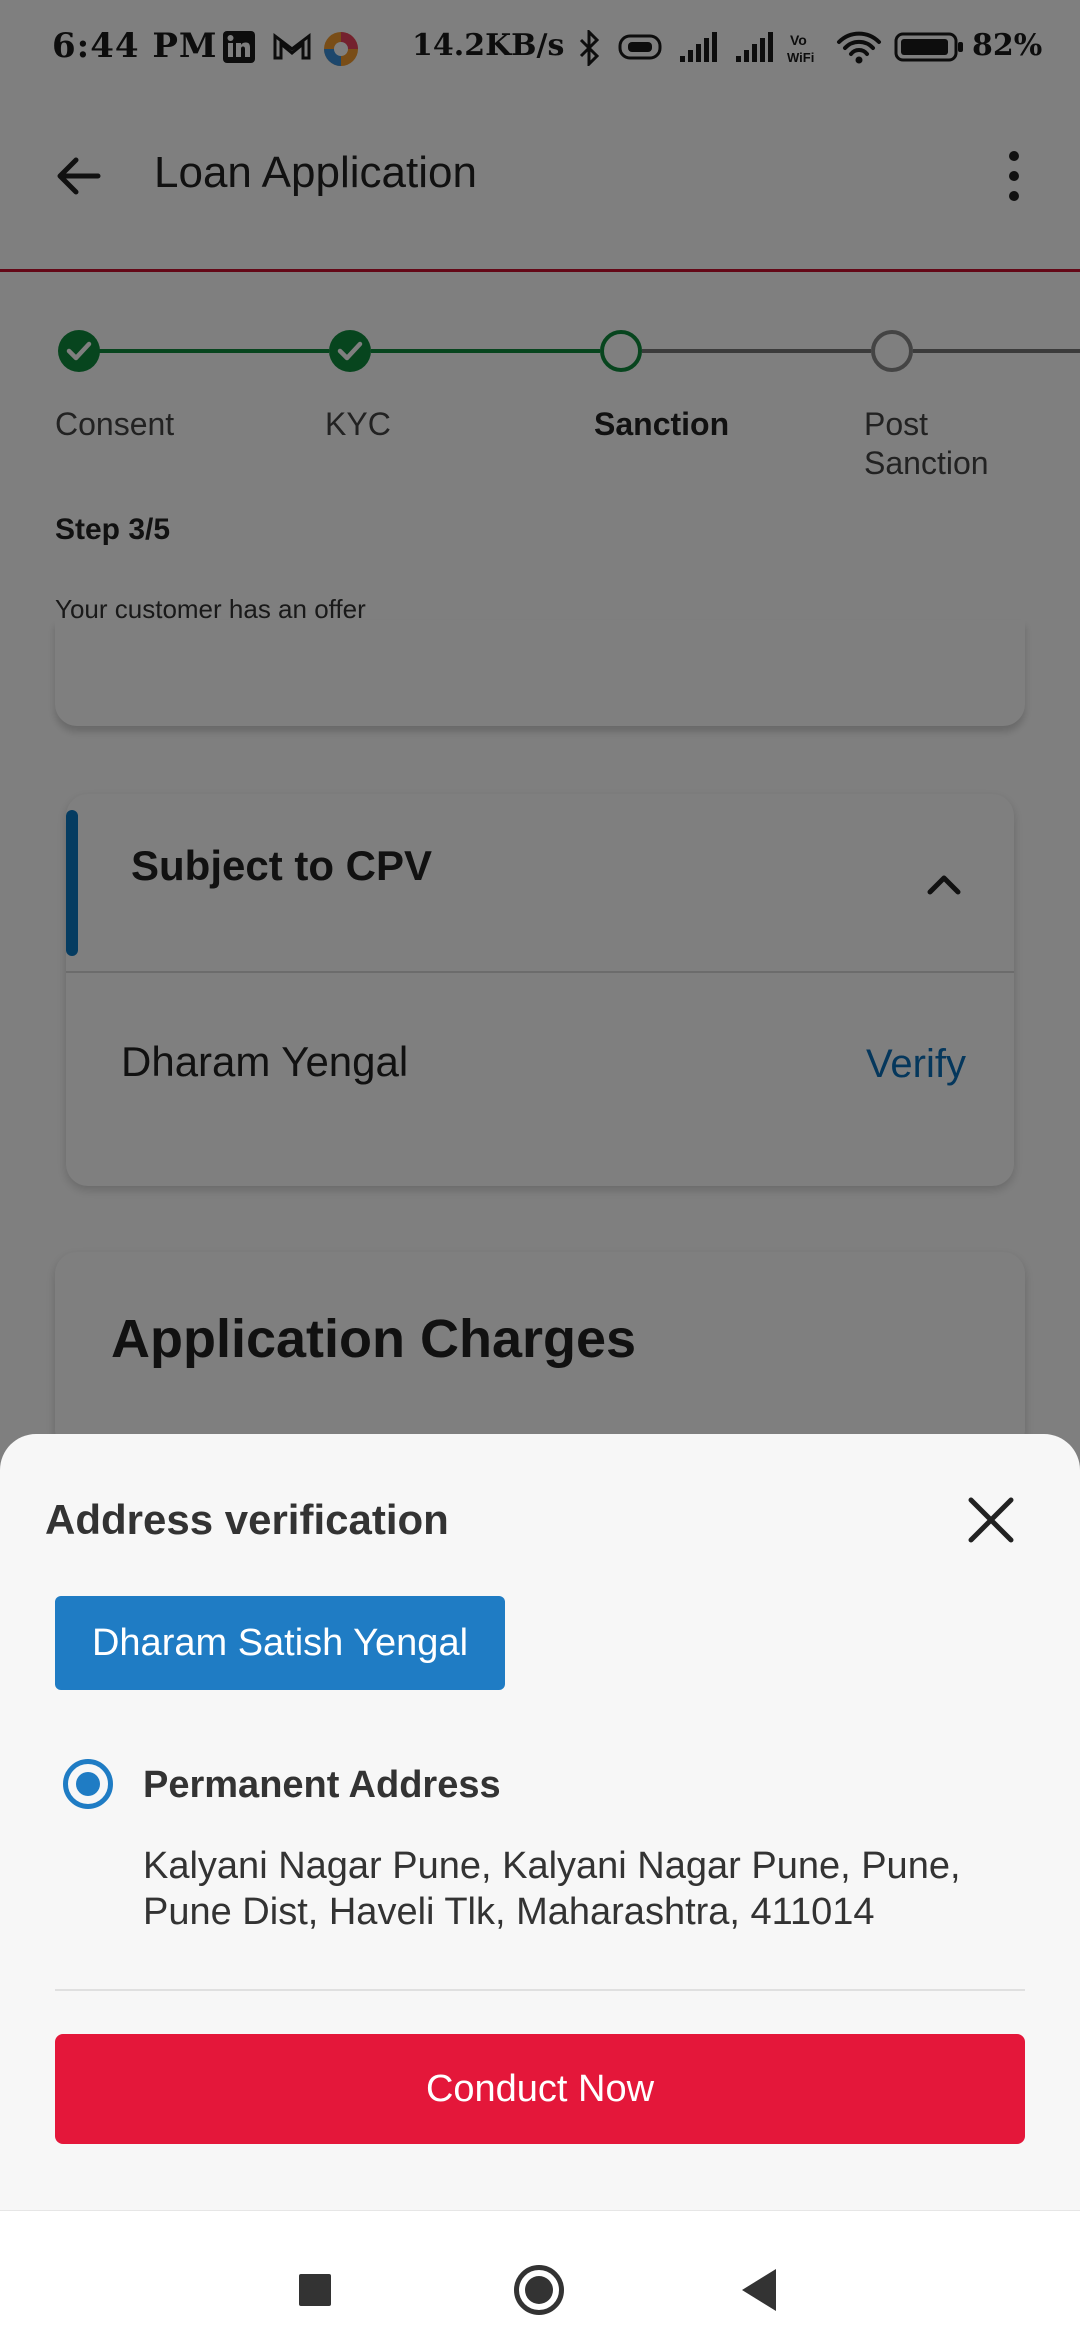 The height and width of the screenshot is (2340, 1080). What do you see at coordinates (322, 1785) in the screenshot?
I see `address-type-label: Permanent Address` at bounding box center [322, 1785].